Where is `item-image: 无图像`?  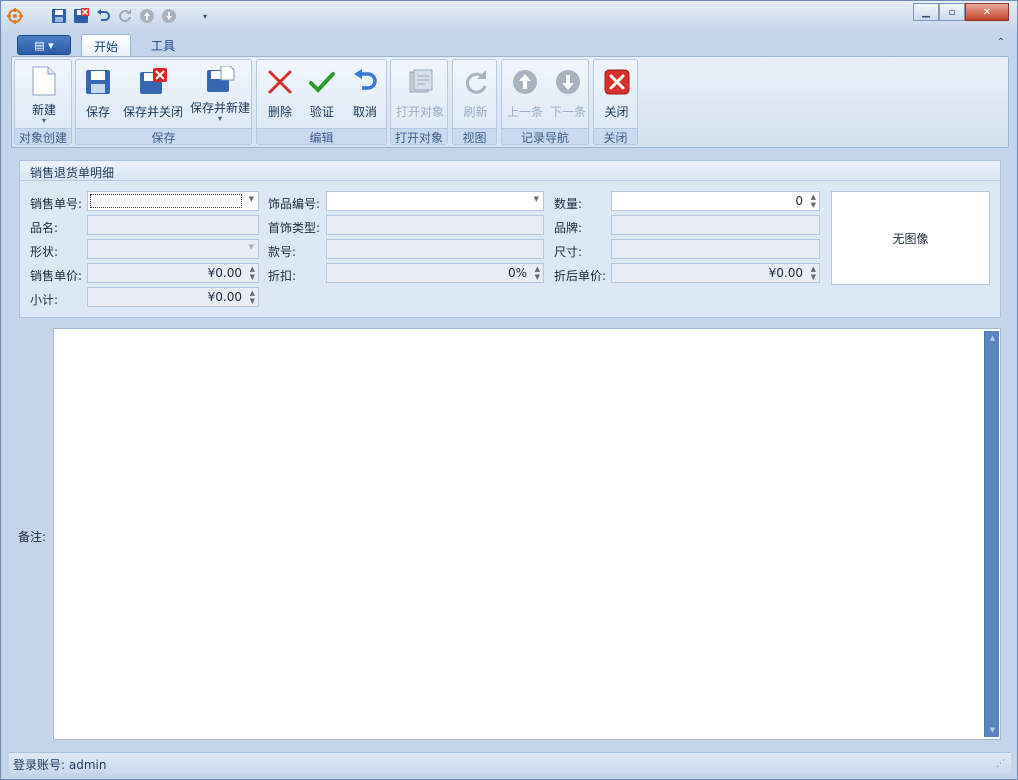
item-image: 无图像 is located at coordinates (910, 238).